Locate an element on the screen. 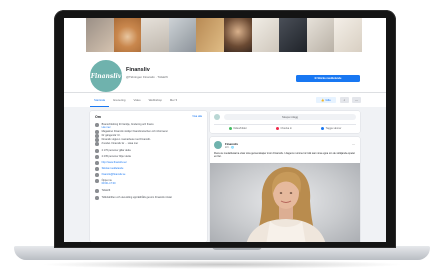  portrait-photo is located at coordinates (286, 204).